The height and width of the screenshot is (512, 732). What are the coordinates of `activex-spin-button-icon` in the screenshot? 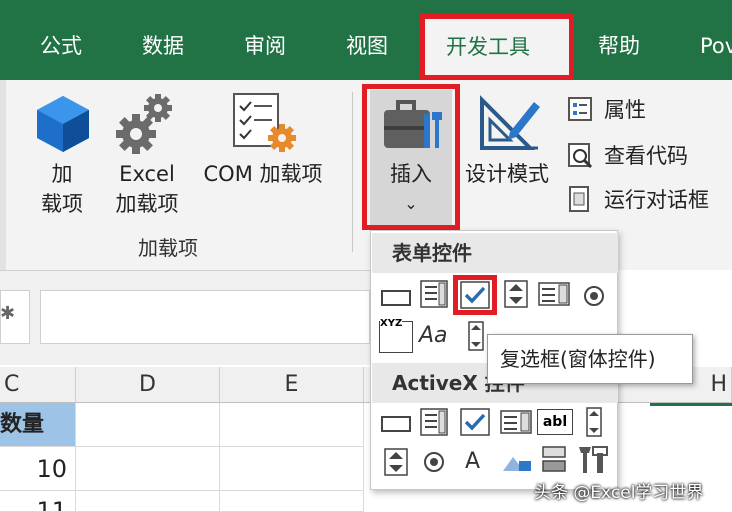 It's located at (396, 462).